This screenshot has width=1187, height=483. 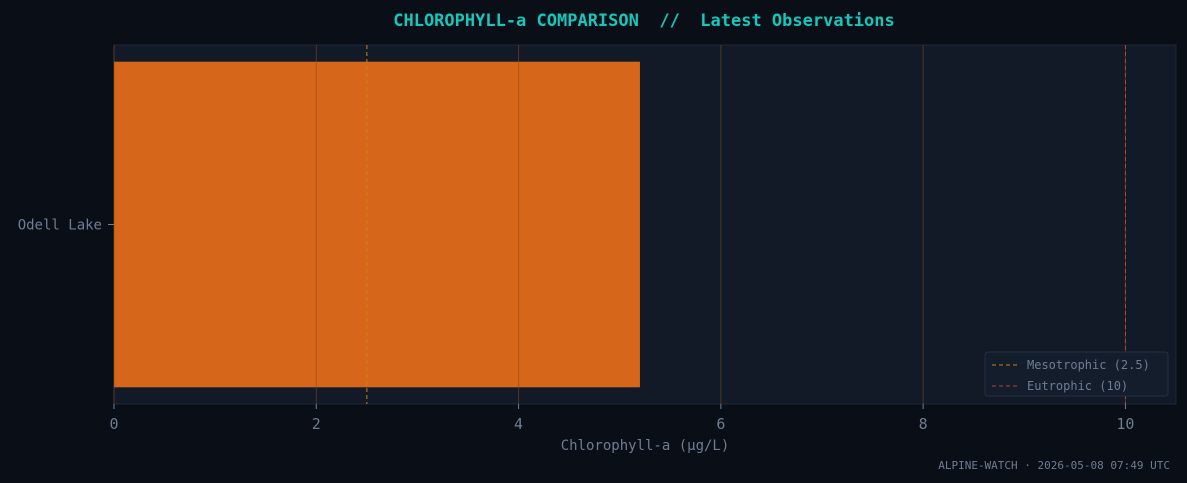 What do you see at coordinates (60, 226) in the screenshot?
I see `y-tick-label: Odell Lake` at bounding box center [60, 226].